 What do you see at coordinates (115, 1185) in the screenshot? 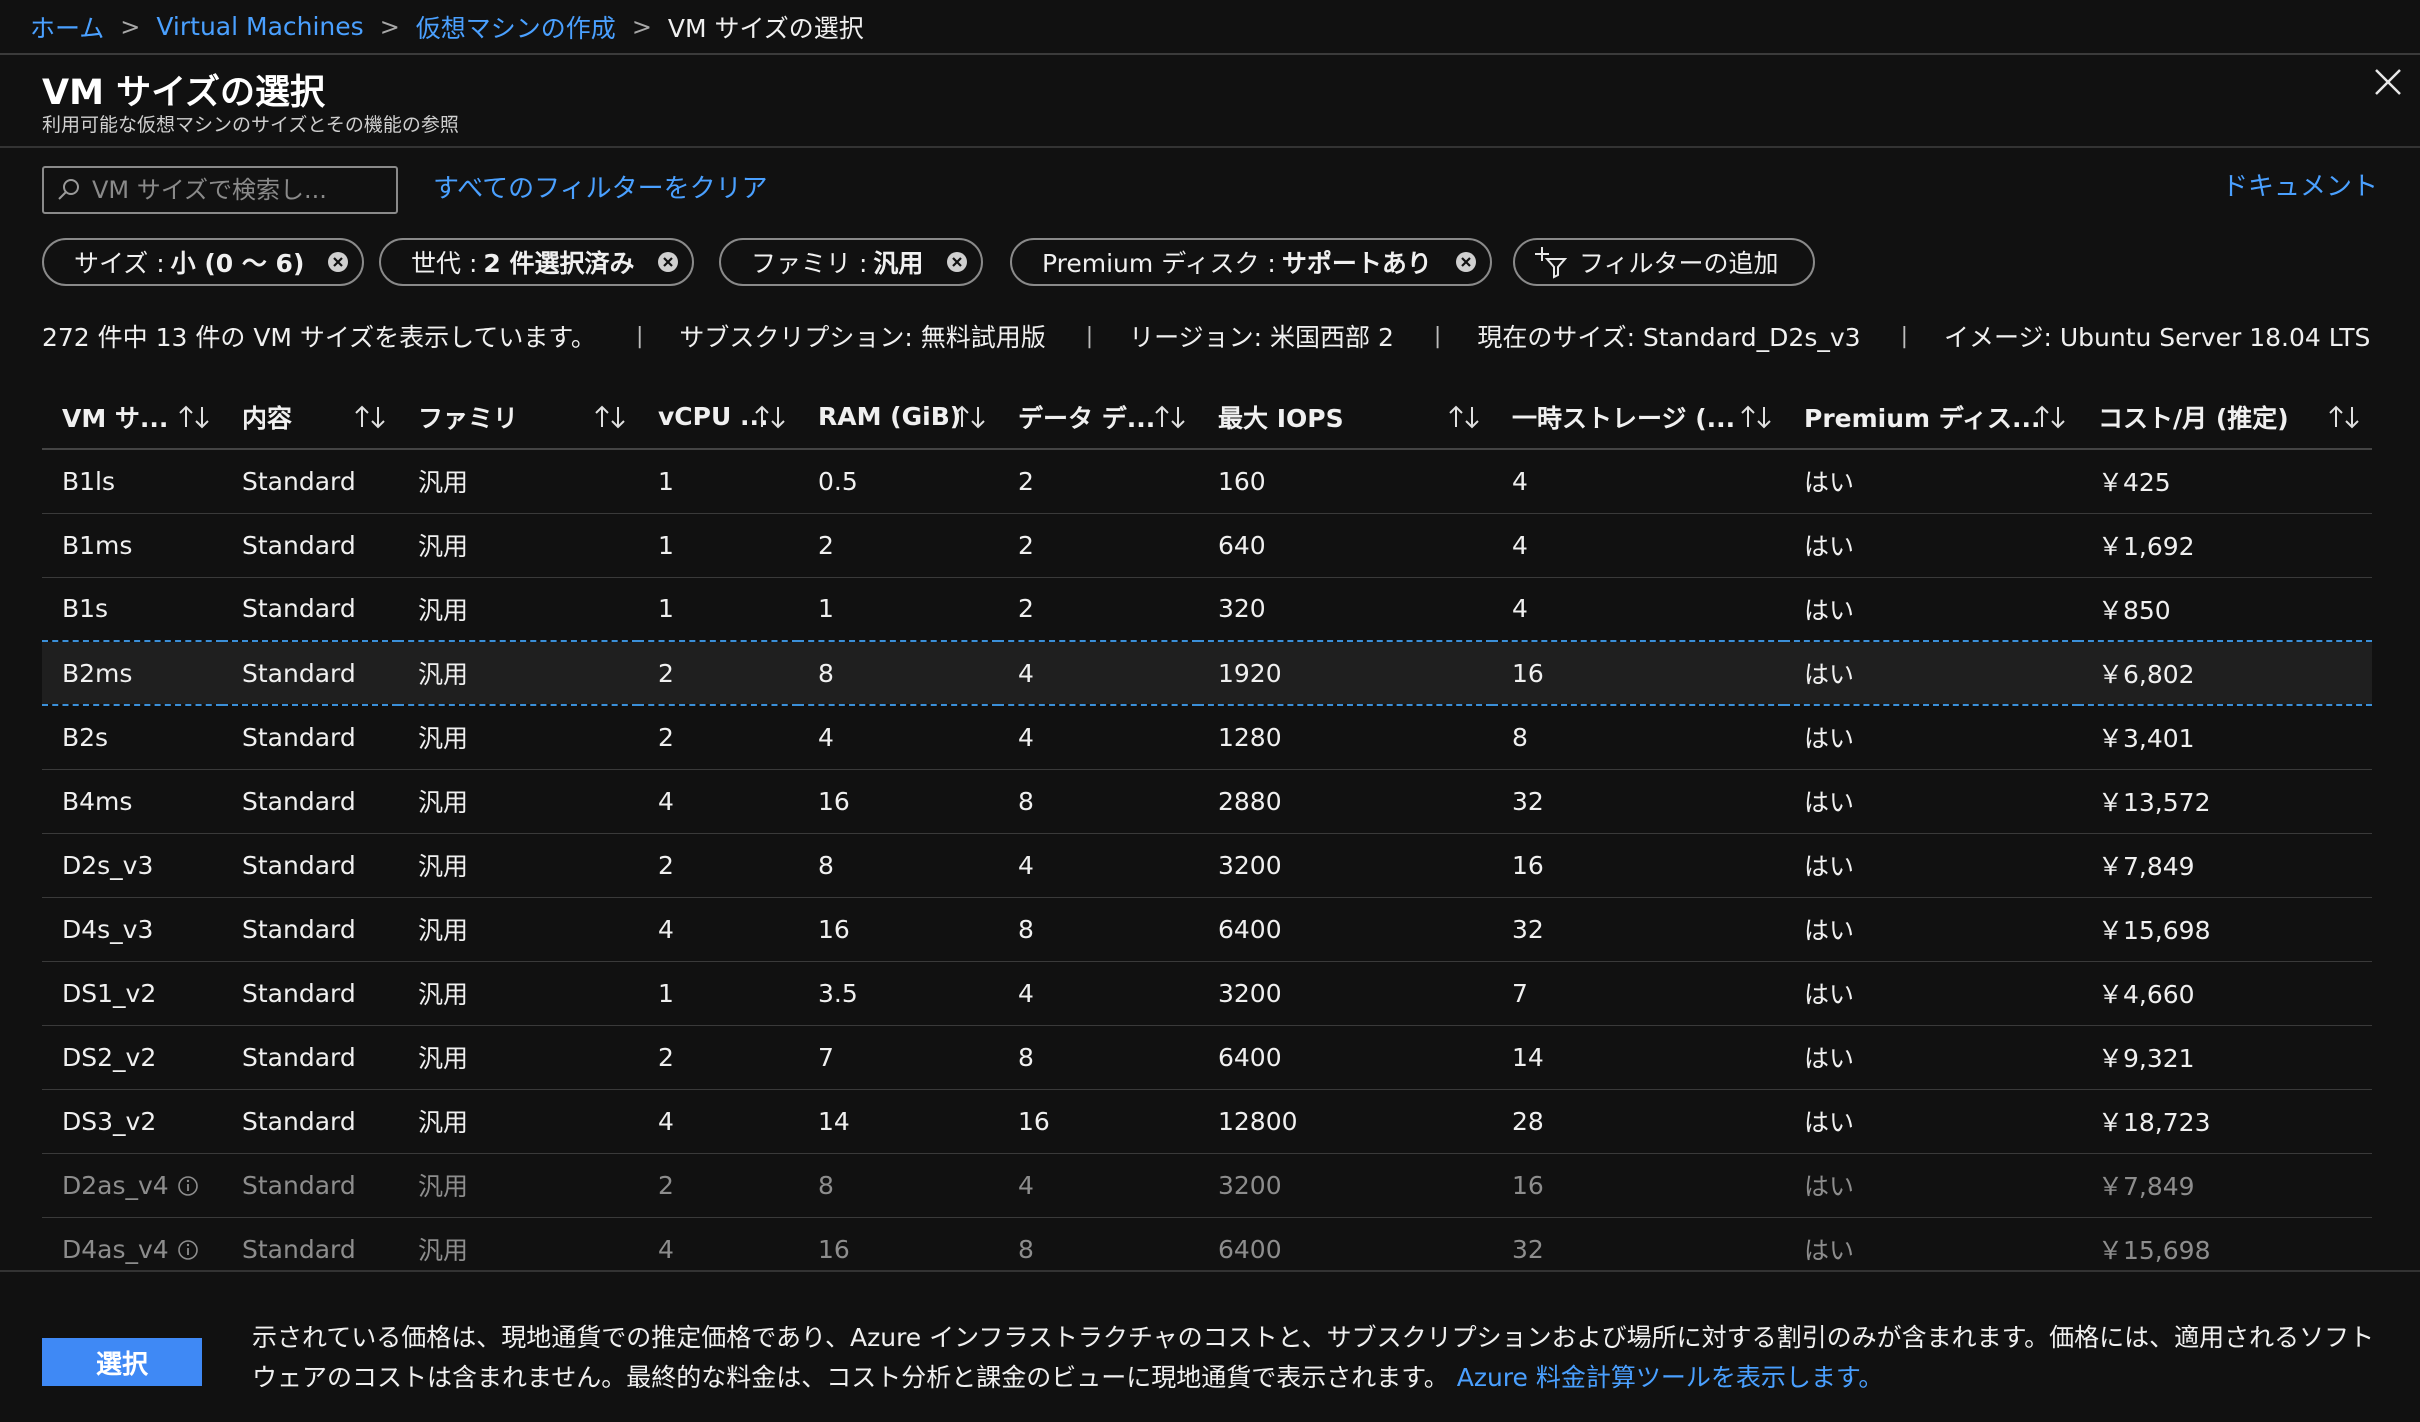
I see `cell-value: D2as_v4` at bounding box center [115, 1185].